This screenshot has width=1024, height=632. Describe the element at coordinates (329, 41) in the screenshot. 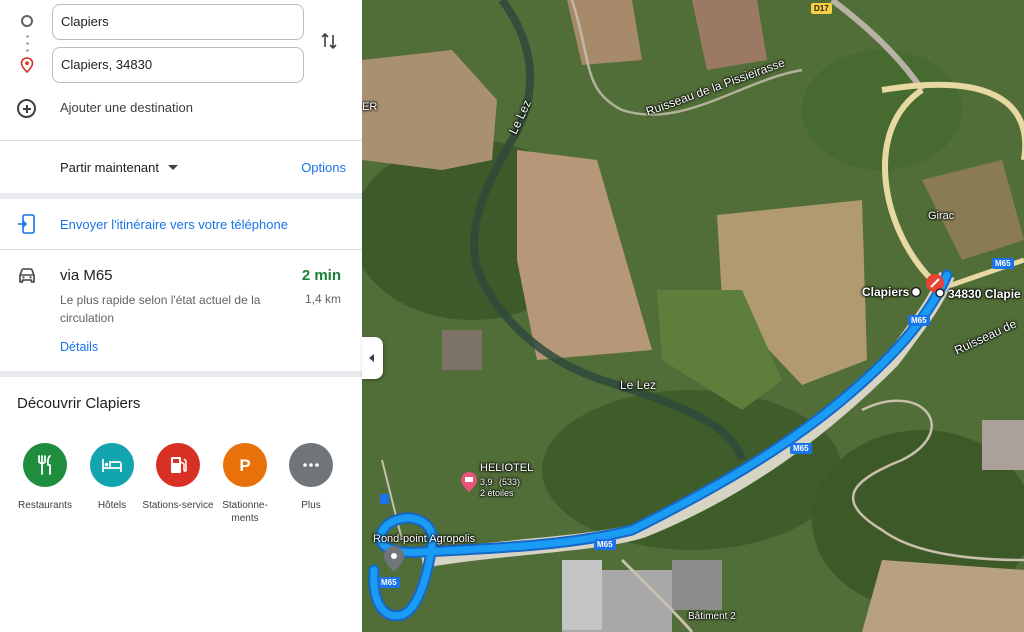

I see `swap-directions-icon` at that location.